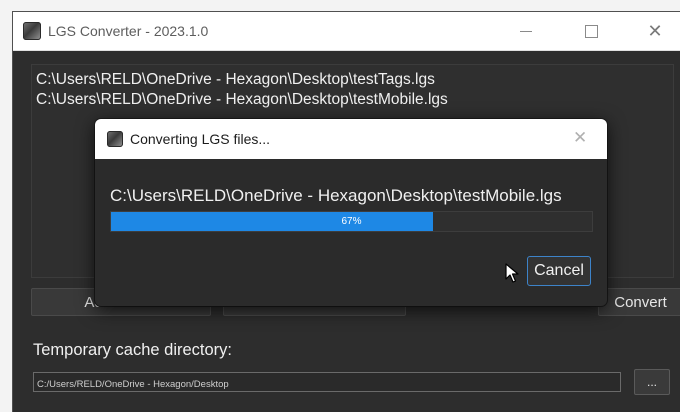  I want to click on minimize-icon, so click(526, 31).